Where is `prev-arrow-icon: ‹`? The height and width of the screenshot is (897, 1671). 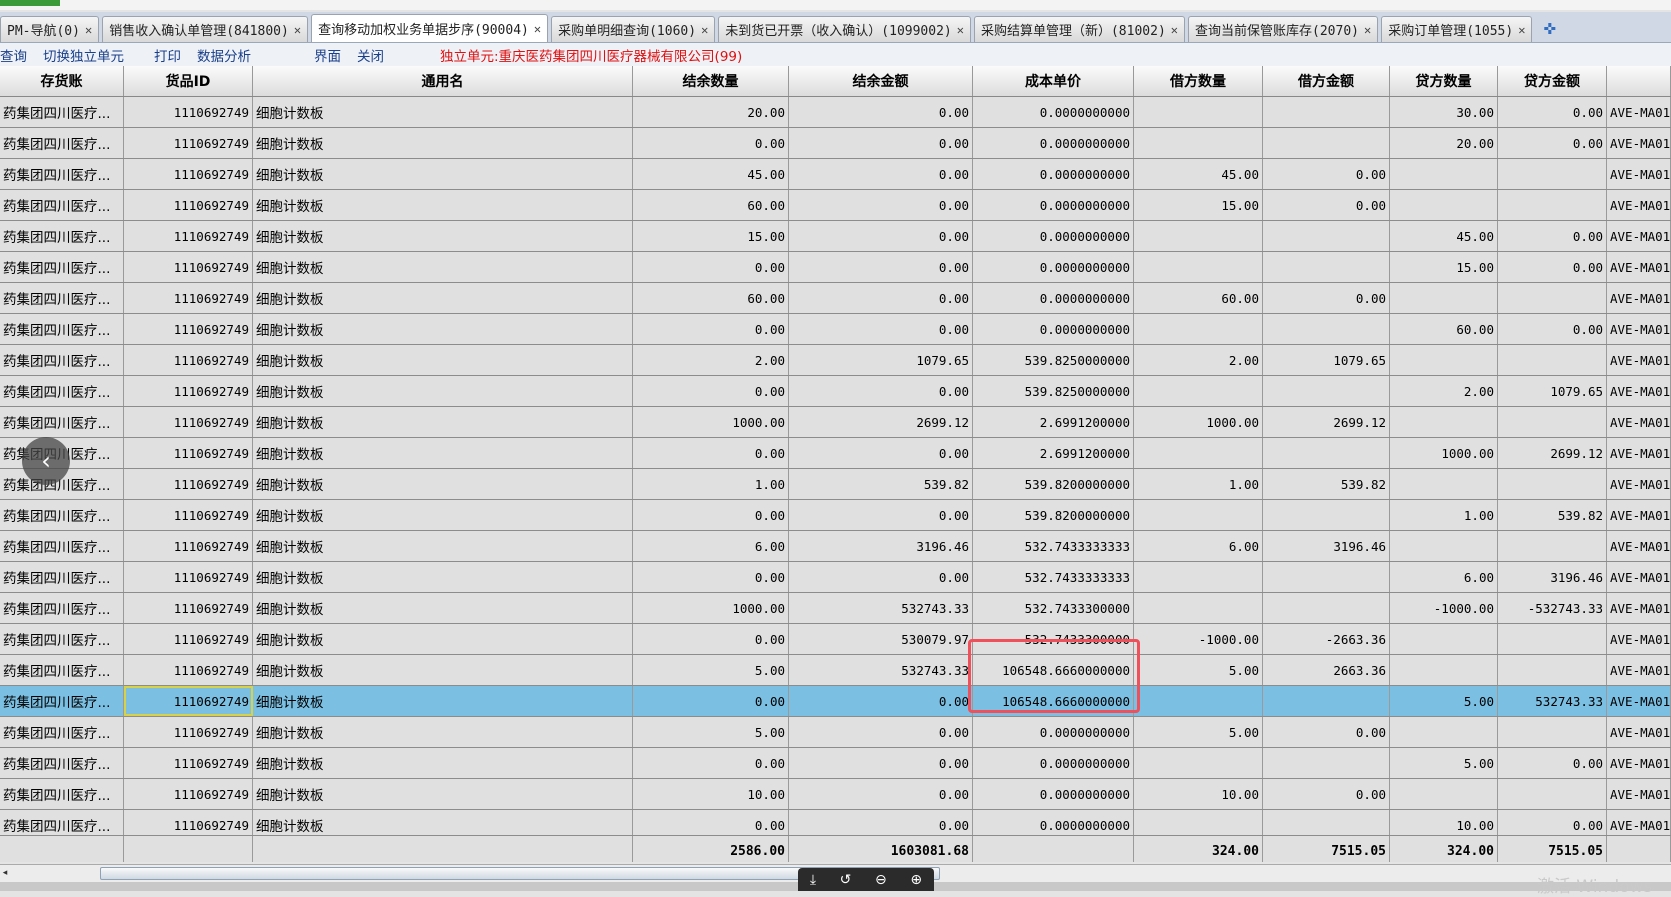 prev-arrow-icon: ‹ is located at coordinates (46, 461).